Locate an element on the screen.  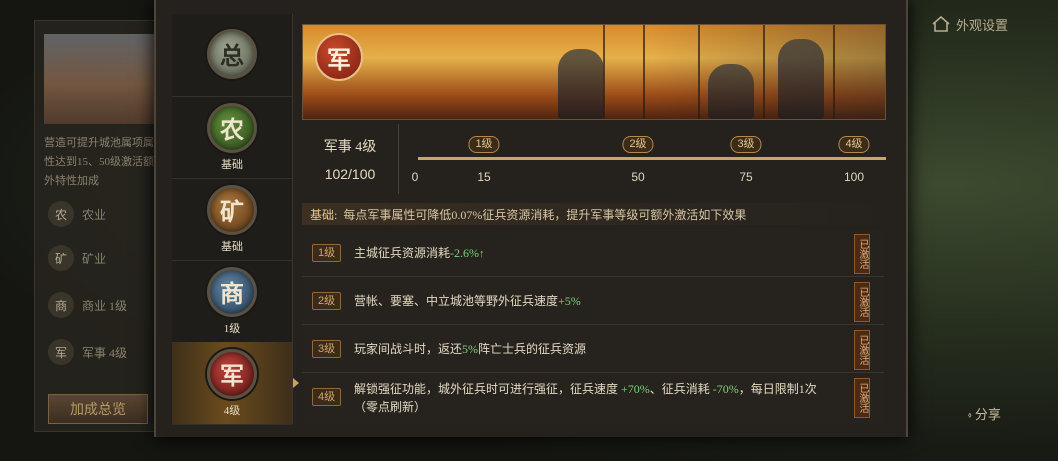
overview-icon: 总 is located at coordinates (232, 53).